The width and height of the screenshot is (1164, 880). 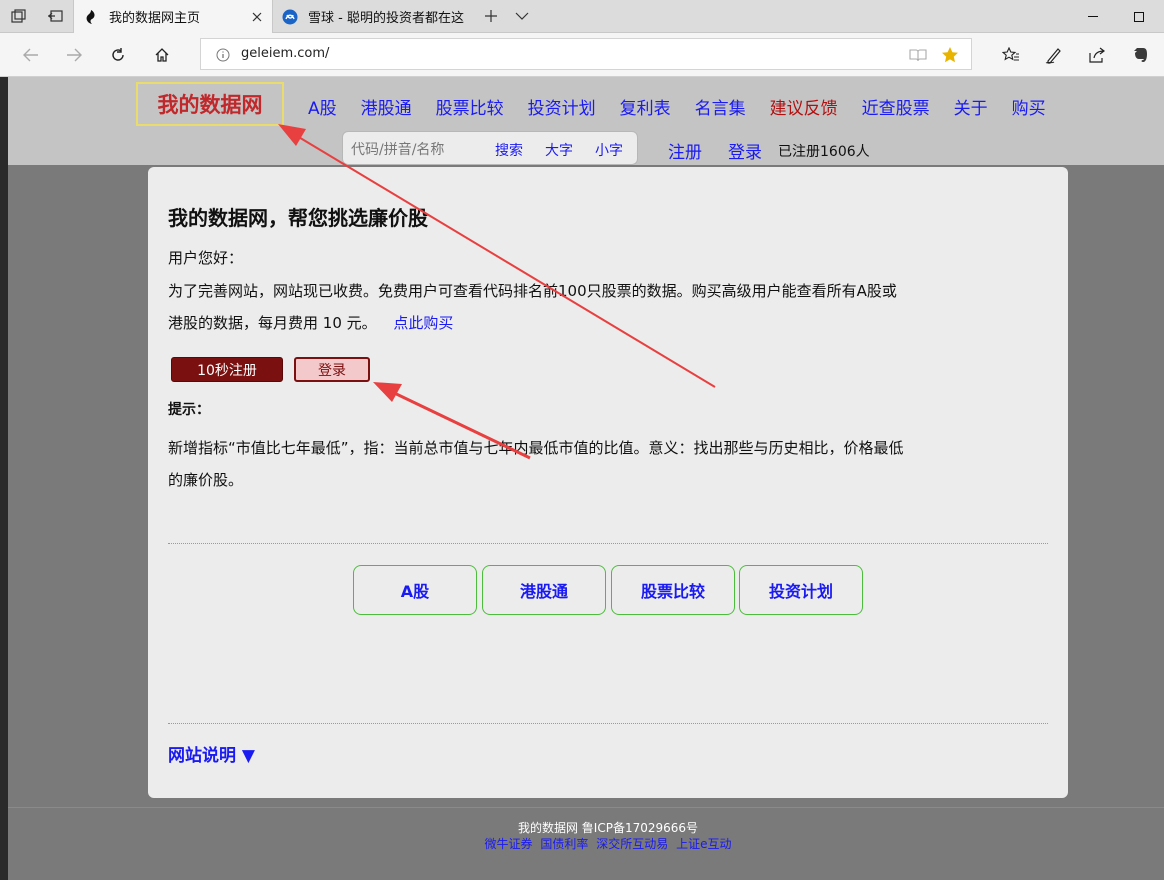 I want to click on buy-link: 点此购买, so click(x=423, y=323).